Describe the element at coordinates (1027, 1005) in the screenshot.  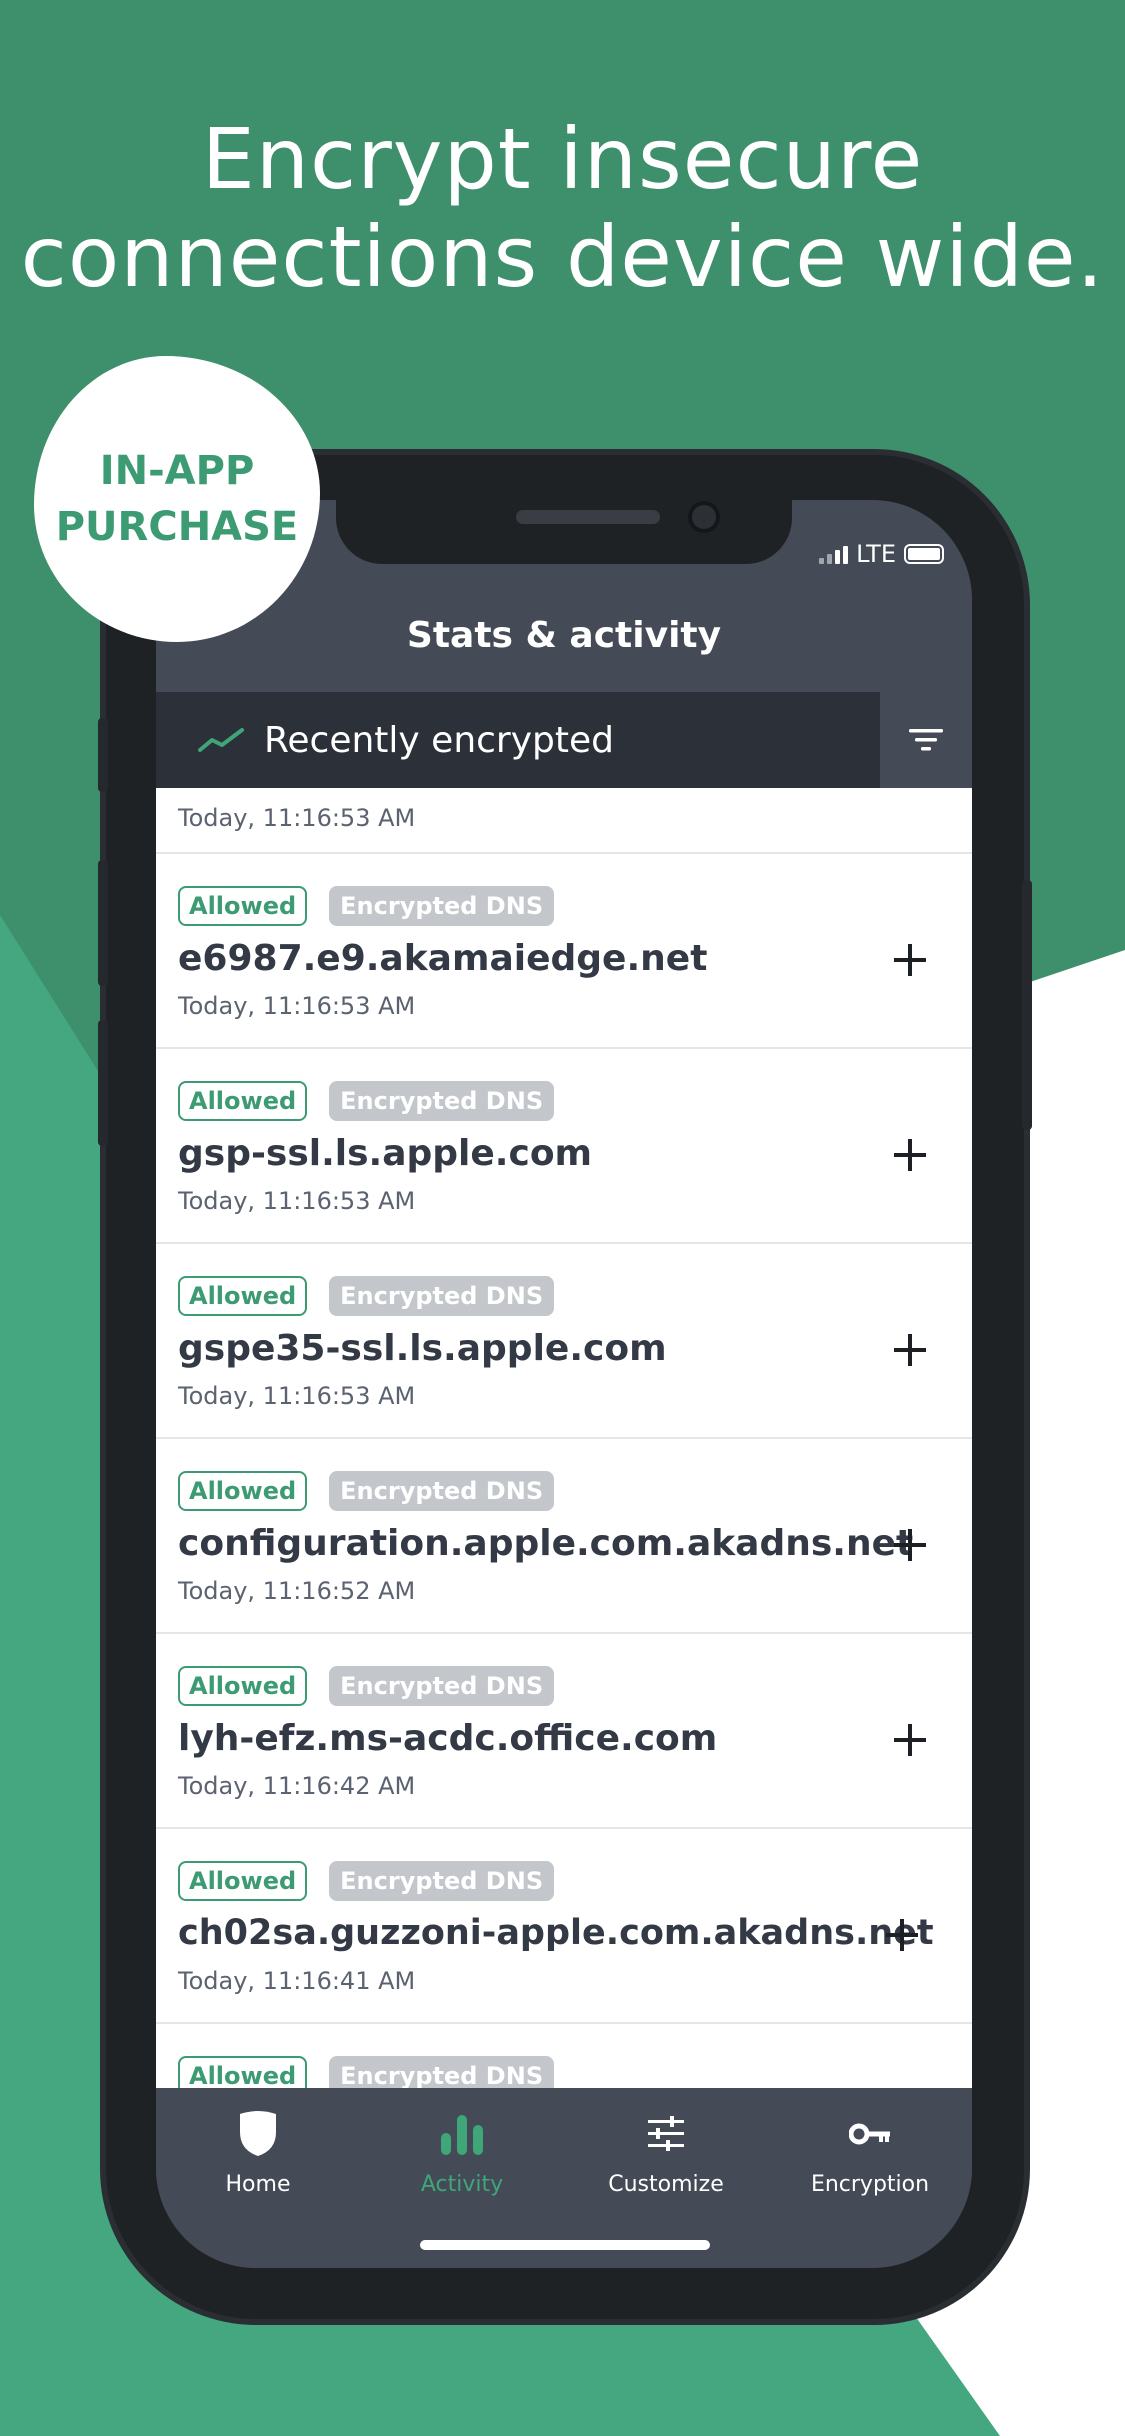
I see `phone-power-button` at that location.